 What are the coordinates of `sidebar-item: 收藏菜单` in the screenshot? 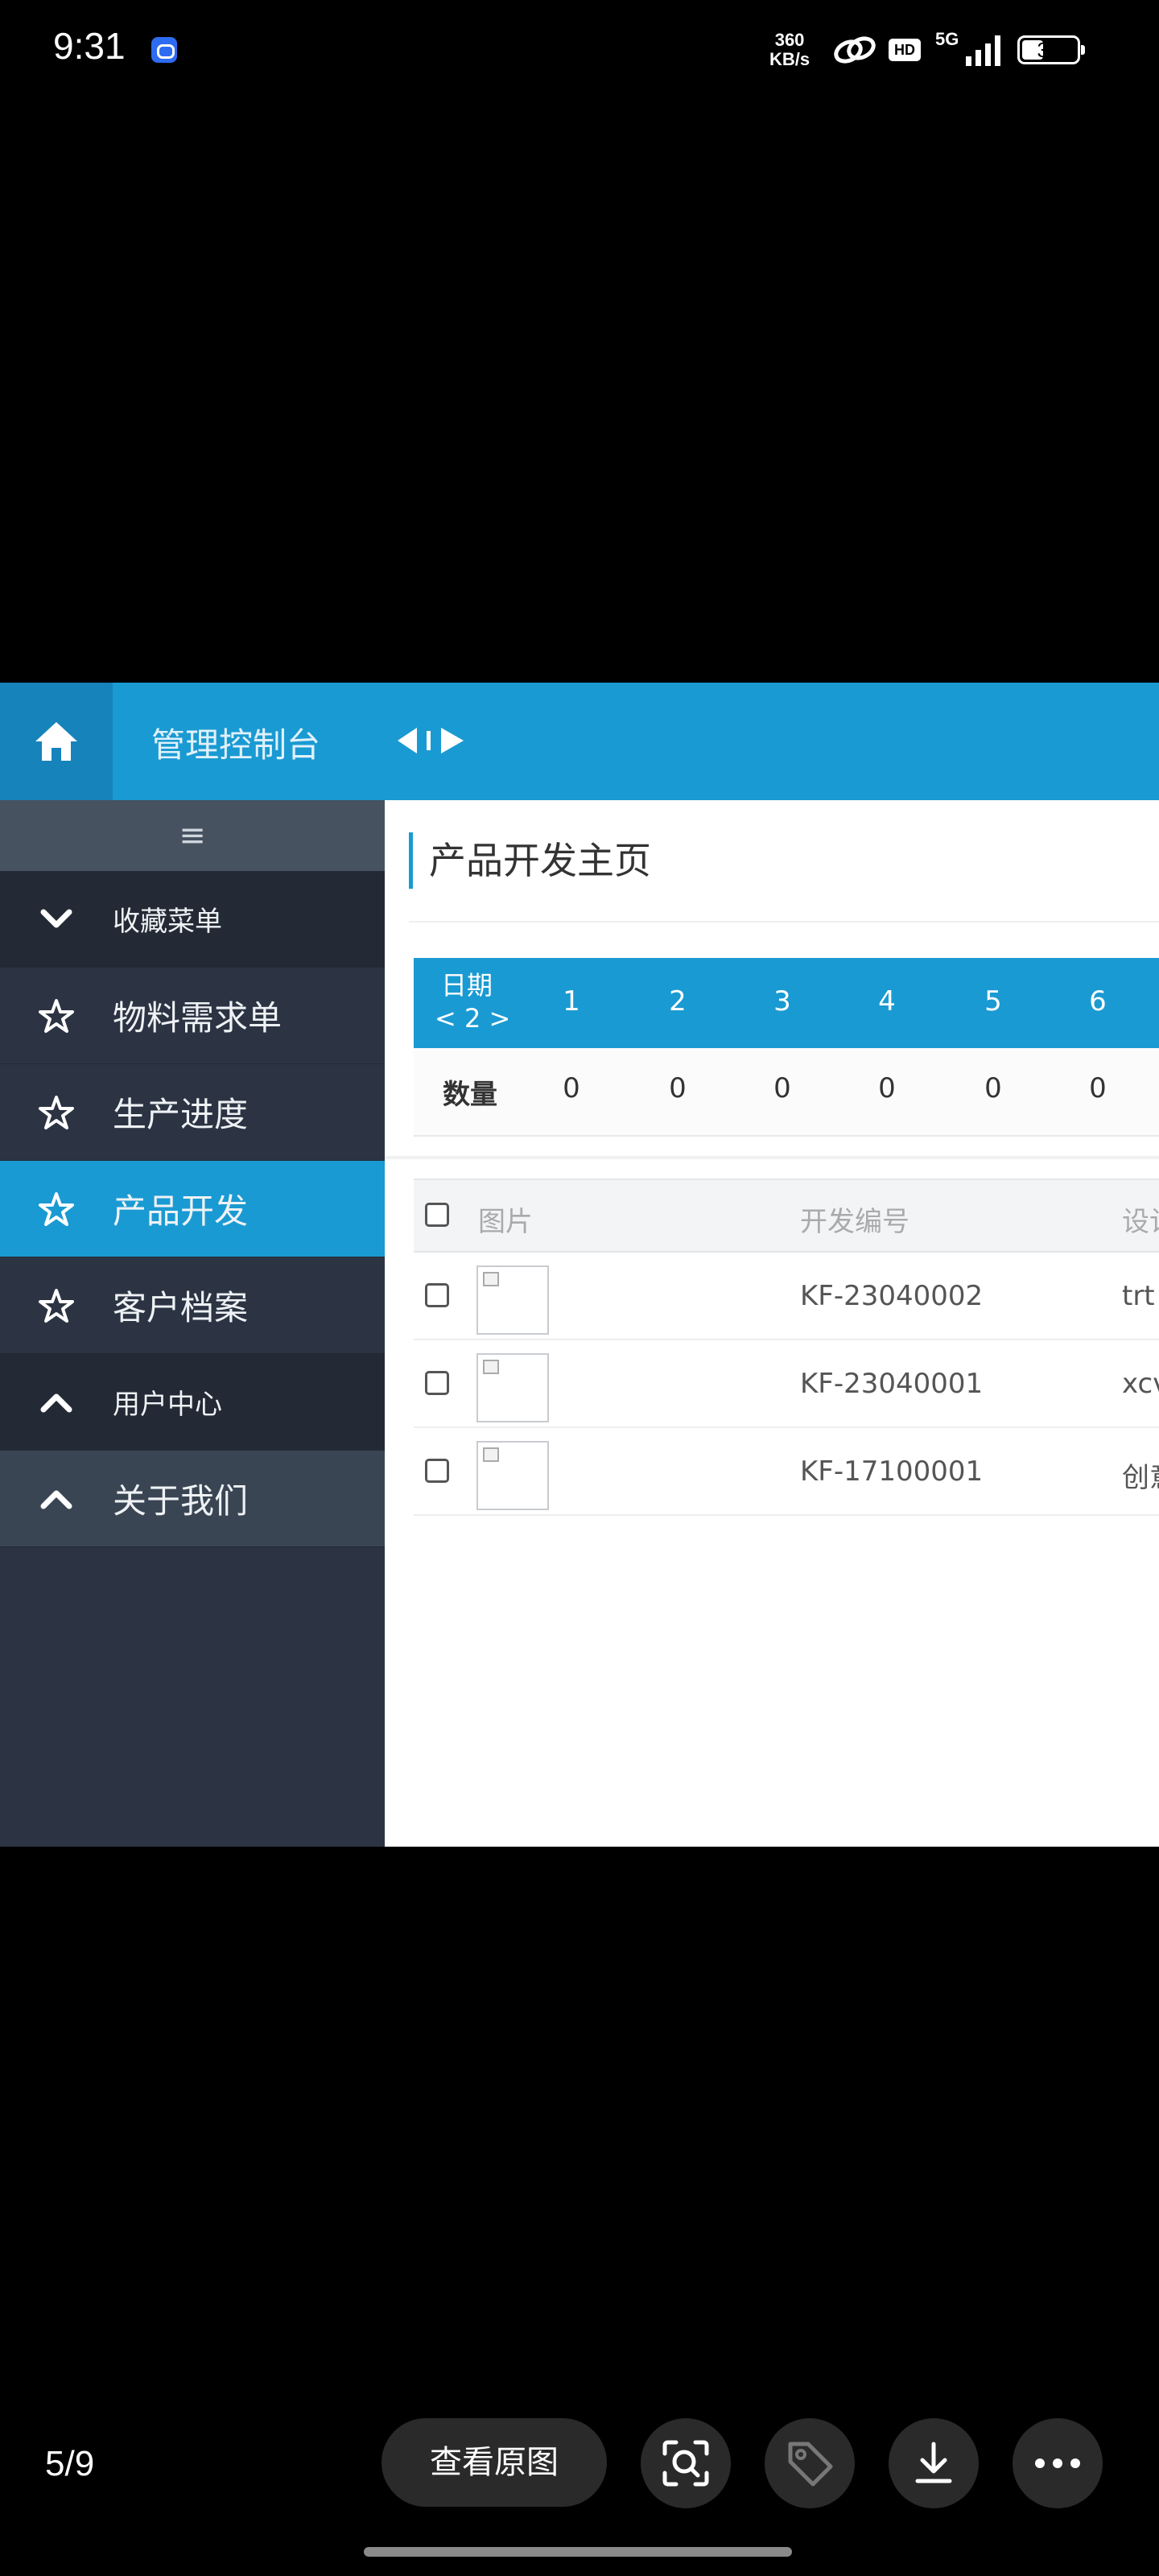 It's located at (192, 919).